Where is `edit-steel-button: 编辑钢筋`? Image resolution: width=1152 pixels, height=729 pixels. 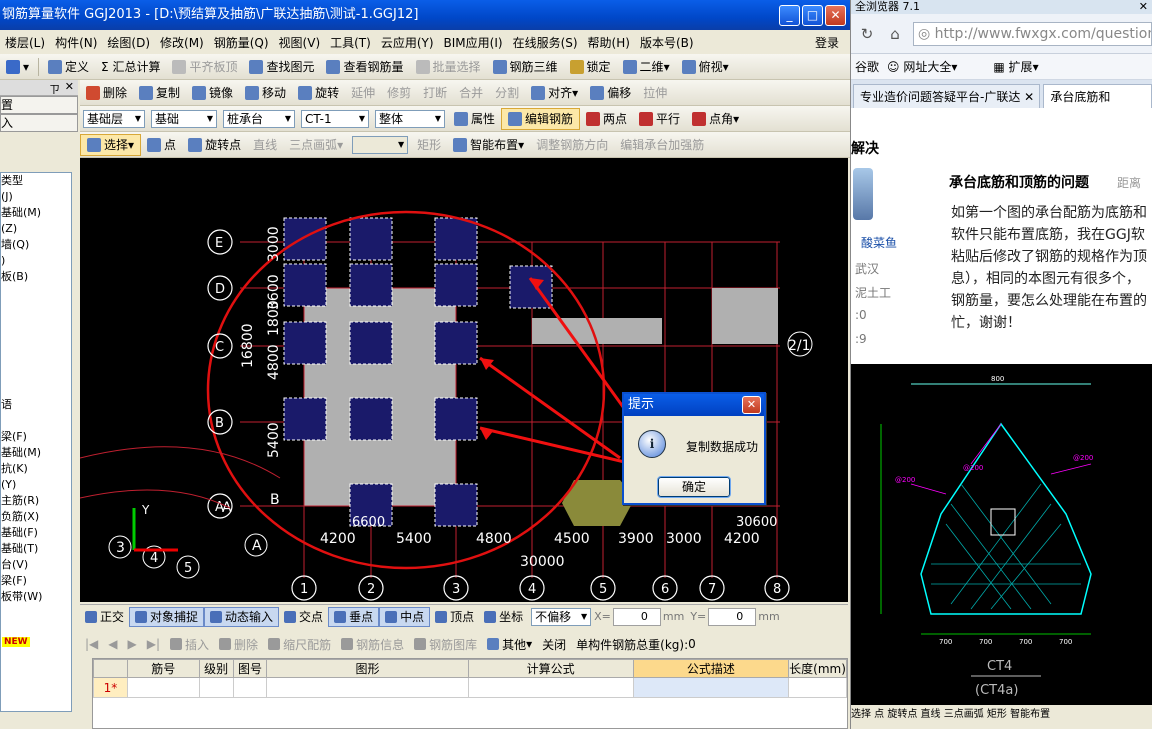 edit-steel-button: 编辑钢筋 is located at coordinates (541, 118).